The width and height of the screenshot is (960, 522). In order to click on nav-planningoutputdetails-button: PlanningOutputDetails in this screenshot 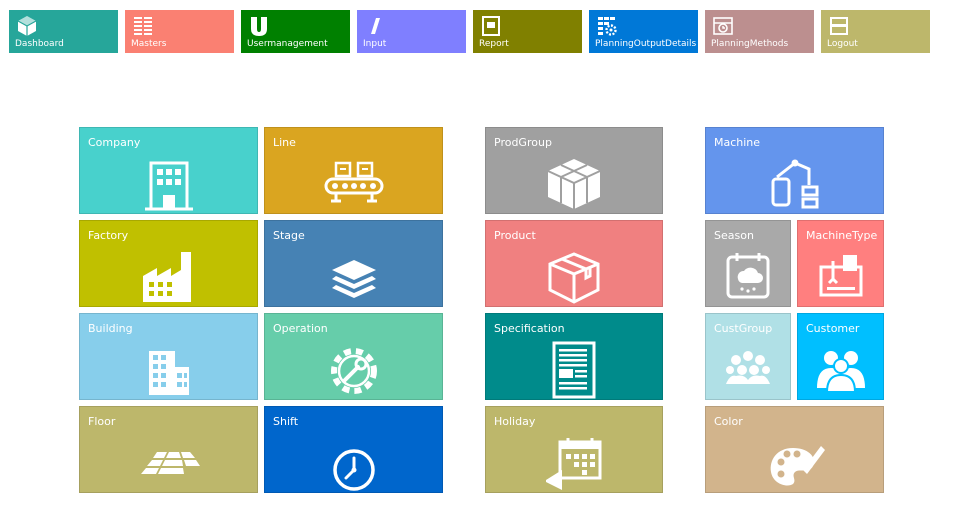, I will do `click(643, 31)`.